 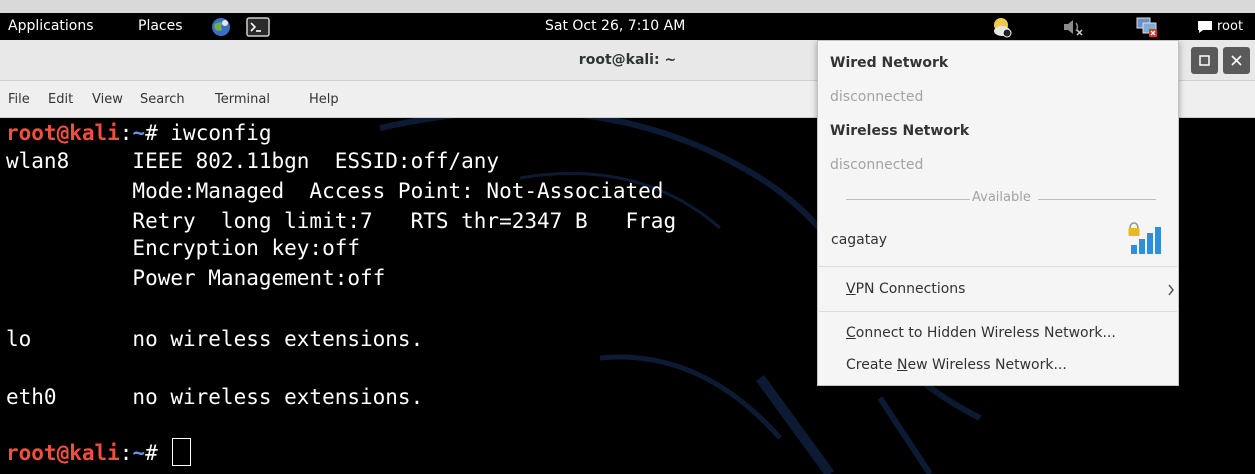 I want to click on terminal-cursor, so click(x=182, y=452).